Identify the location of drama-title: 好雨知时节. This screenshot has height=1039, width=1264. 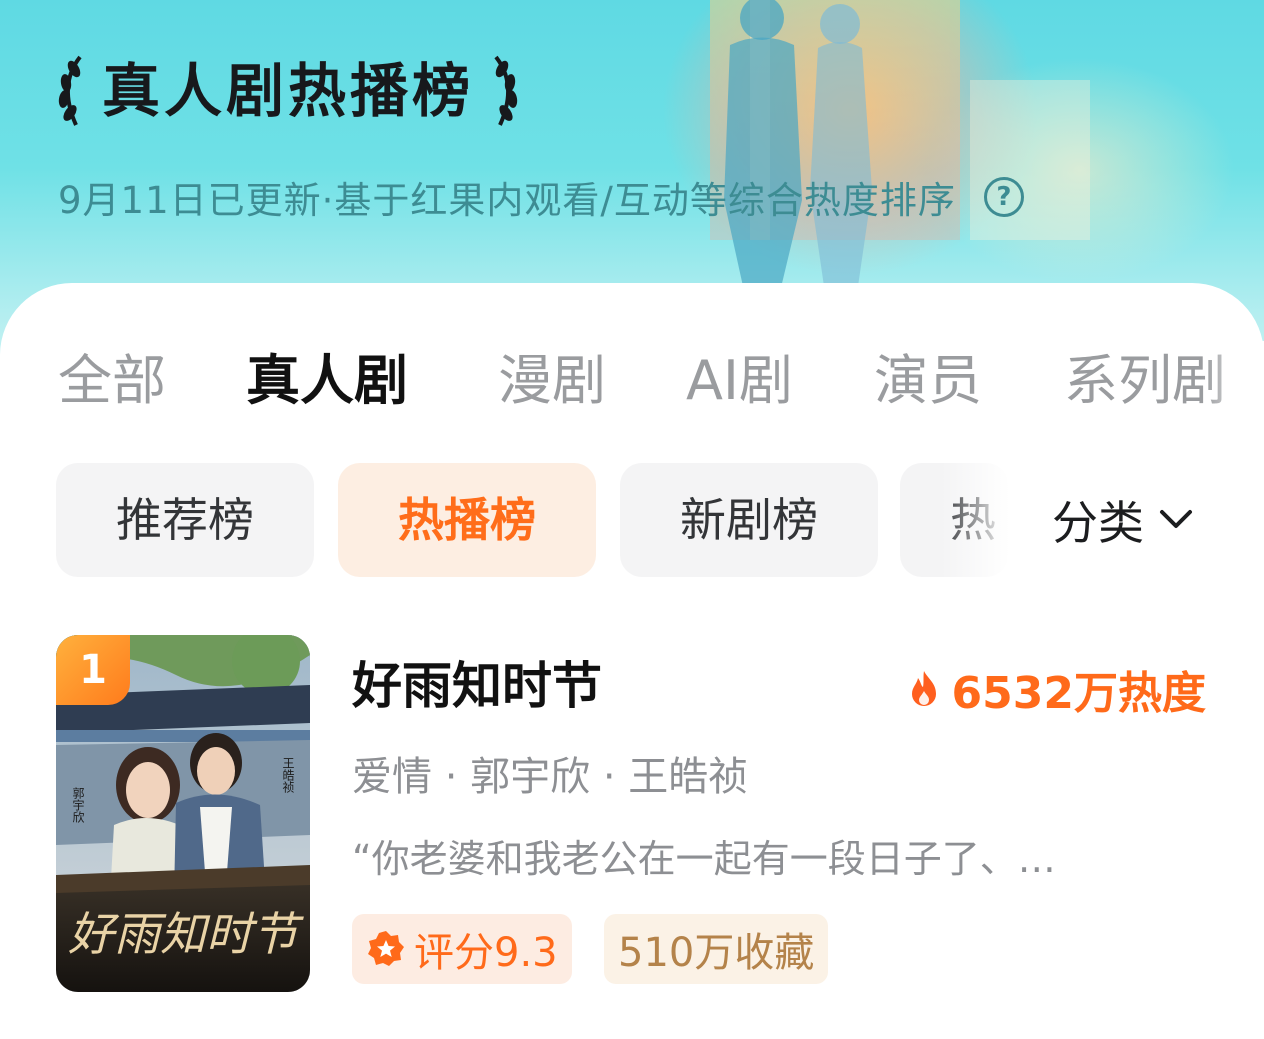
(477, 686).